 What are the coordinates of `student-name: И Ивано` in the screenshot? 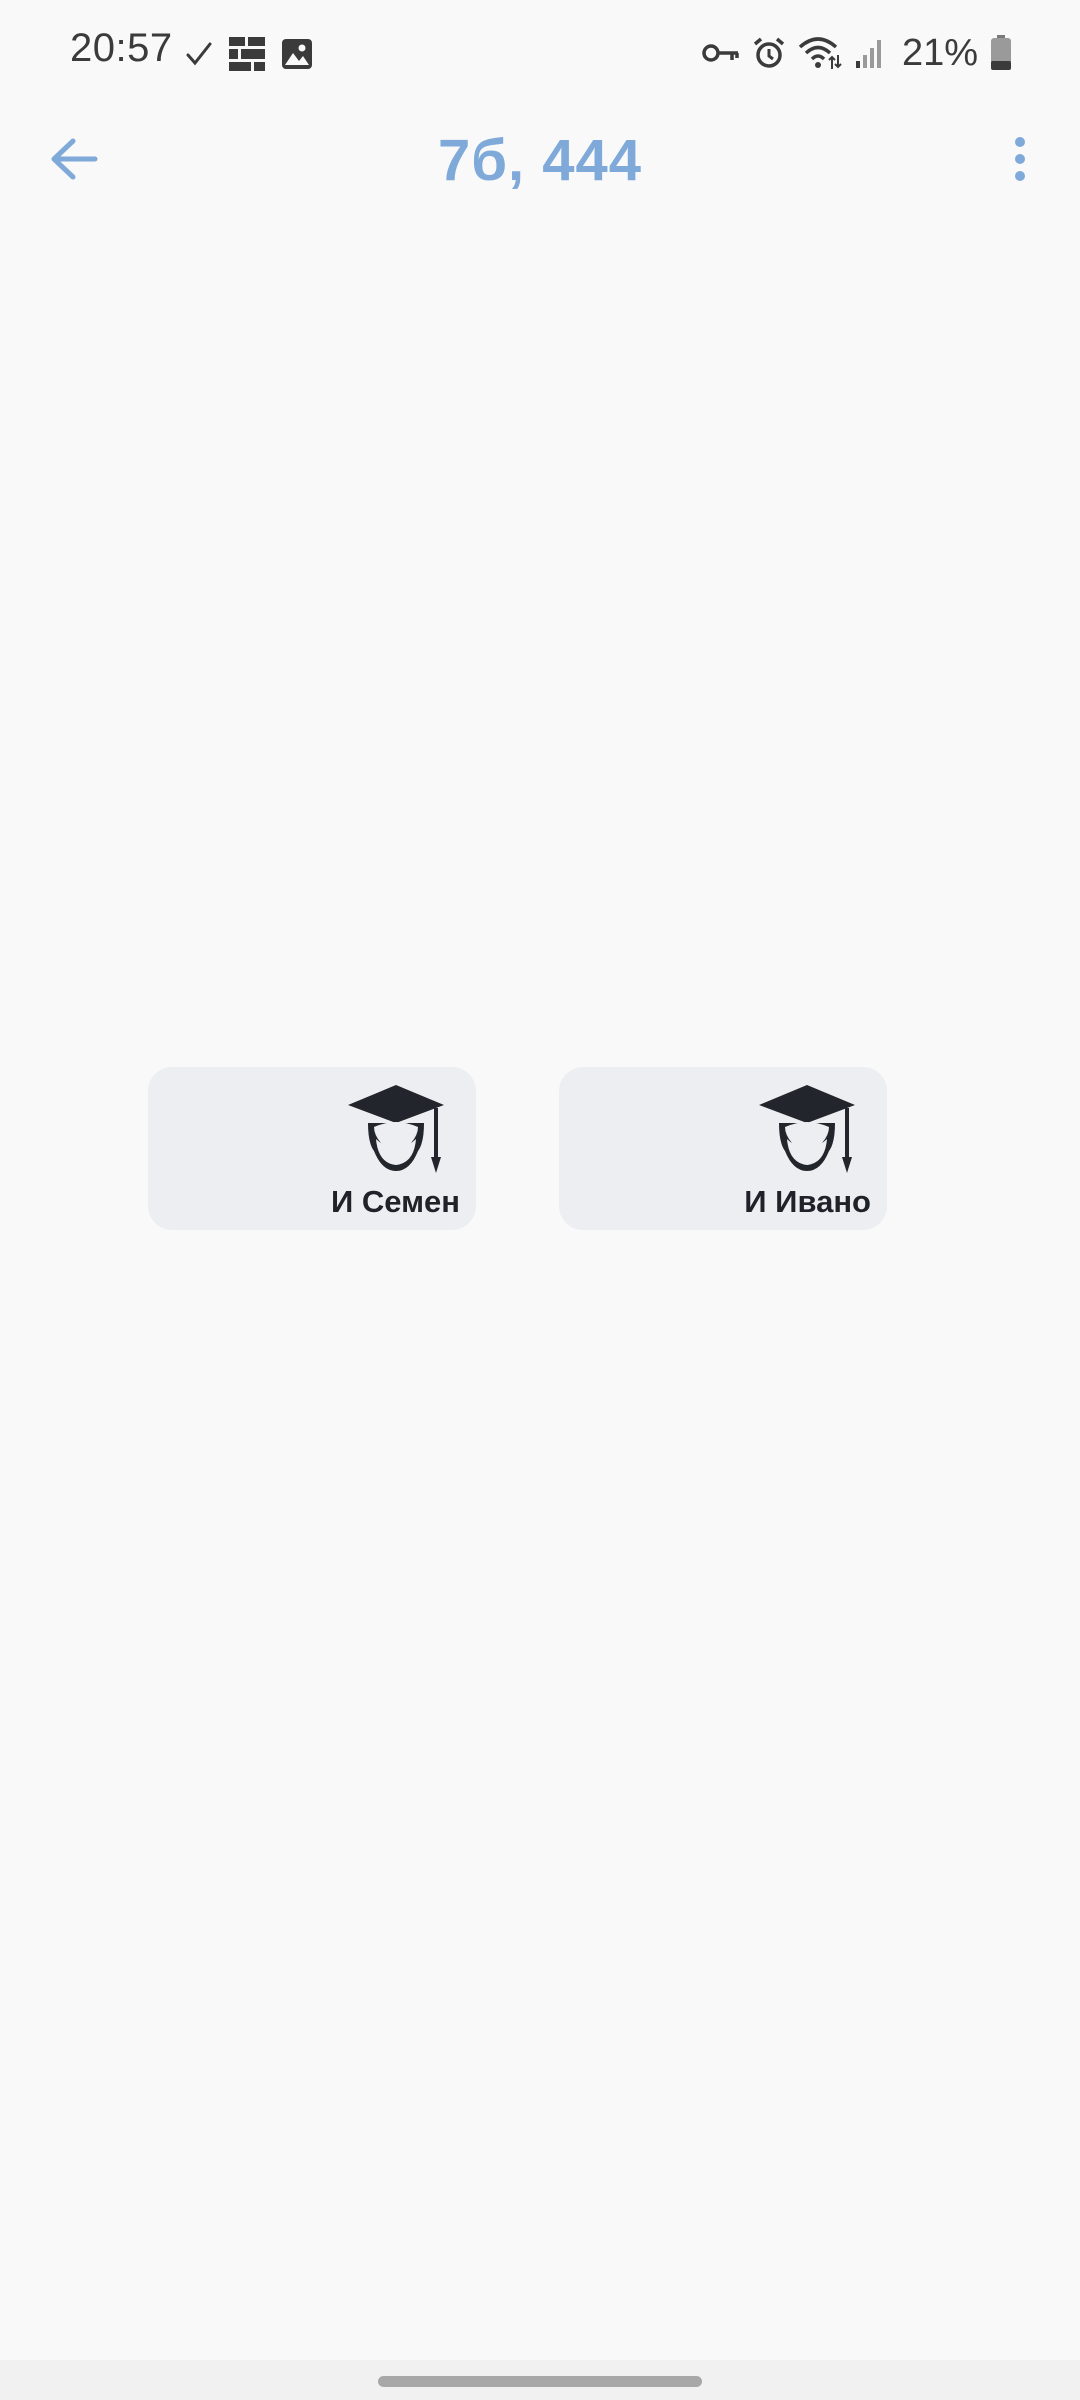 It's located at (807, 1201).